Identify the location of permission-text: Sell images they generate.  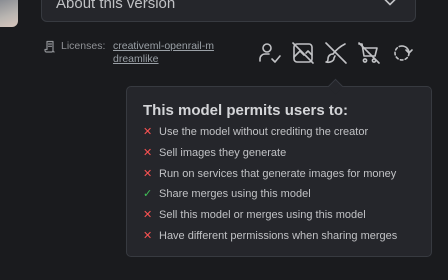
(223, 153).